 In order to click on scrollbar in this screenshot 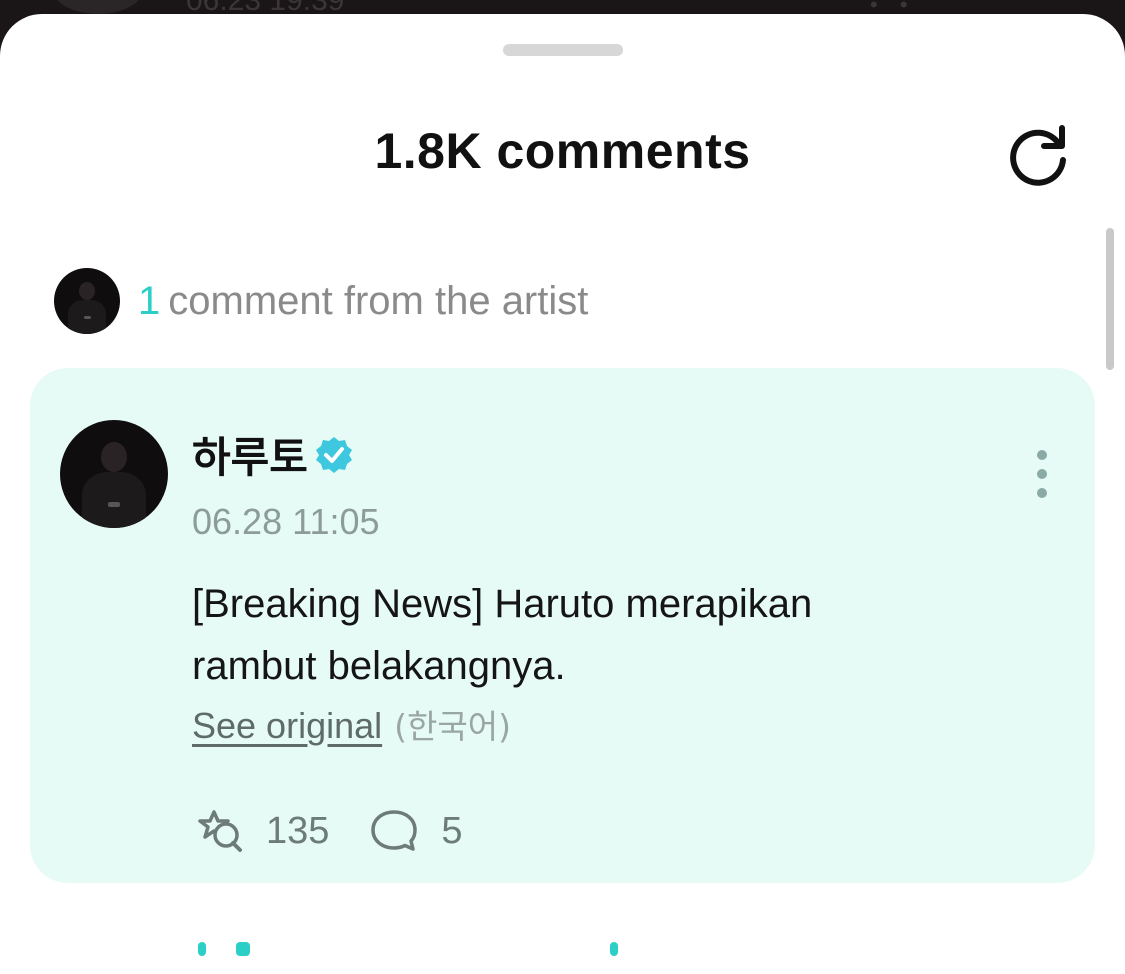, I will do `click(1110, 299)`.